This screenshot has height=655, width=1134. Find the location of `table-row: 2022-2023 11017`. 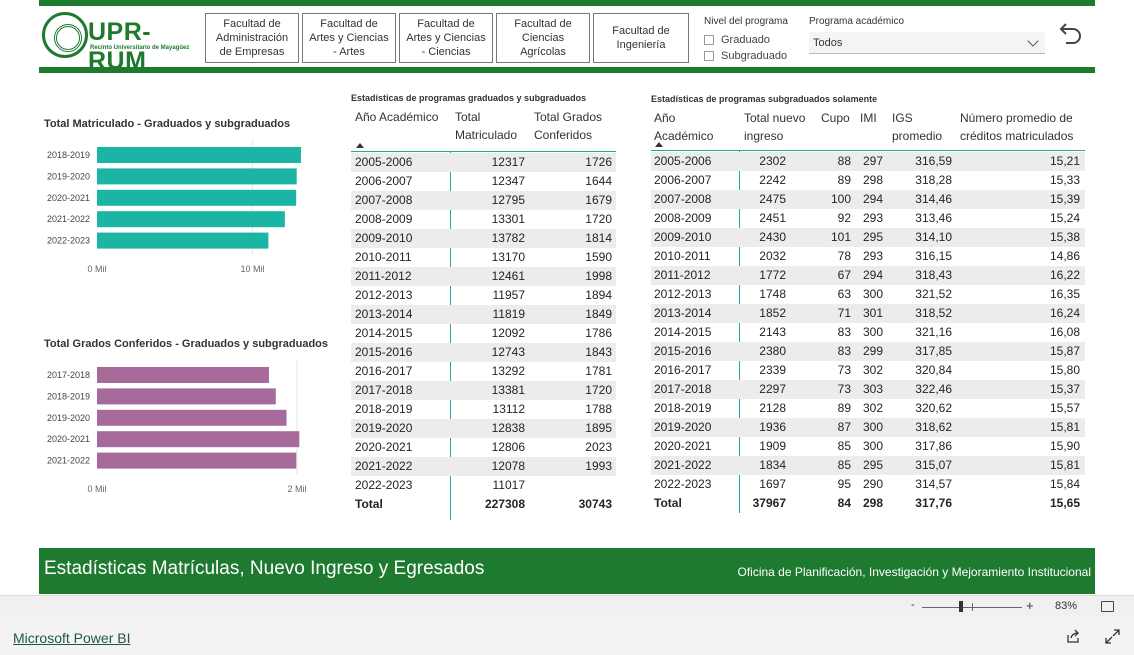

table-row: 2022-2023 11017 is located at coordinates (483, 485).